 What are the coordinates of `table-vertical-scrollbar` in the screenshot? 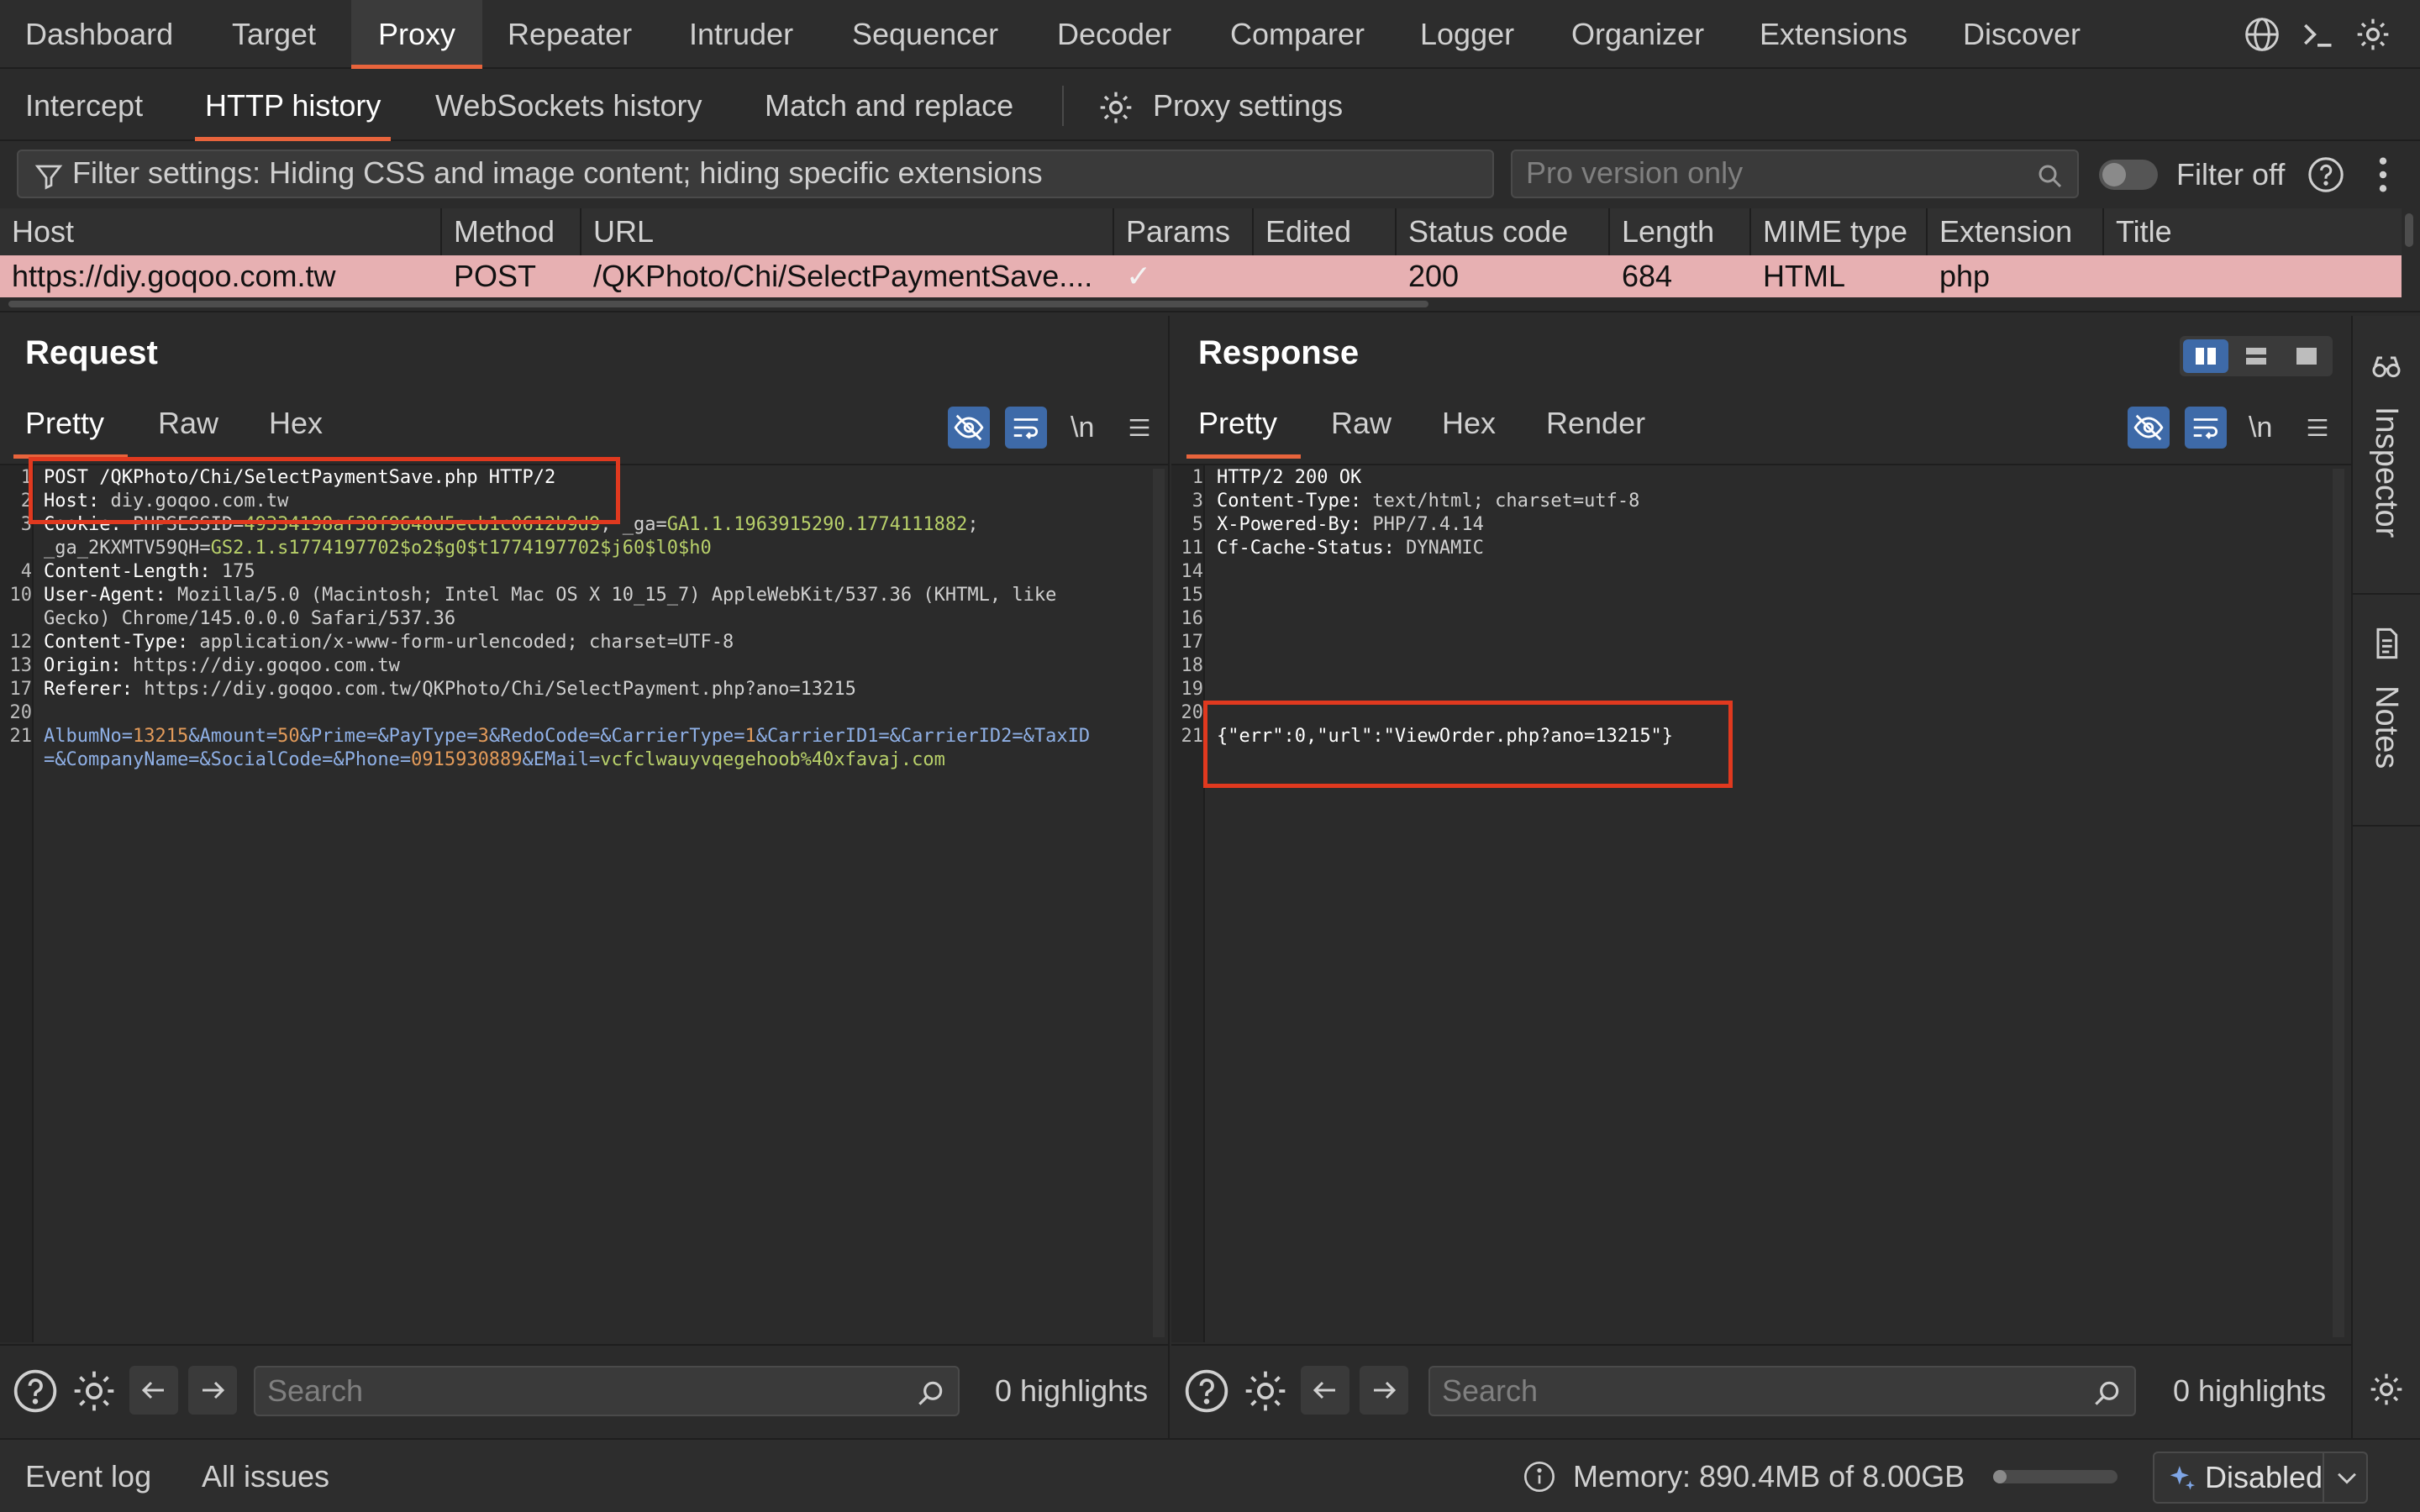 It's located at (2409, 230).